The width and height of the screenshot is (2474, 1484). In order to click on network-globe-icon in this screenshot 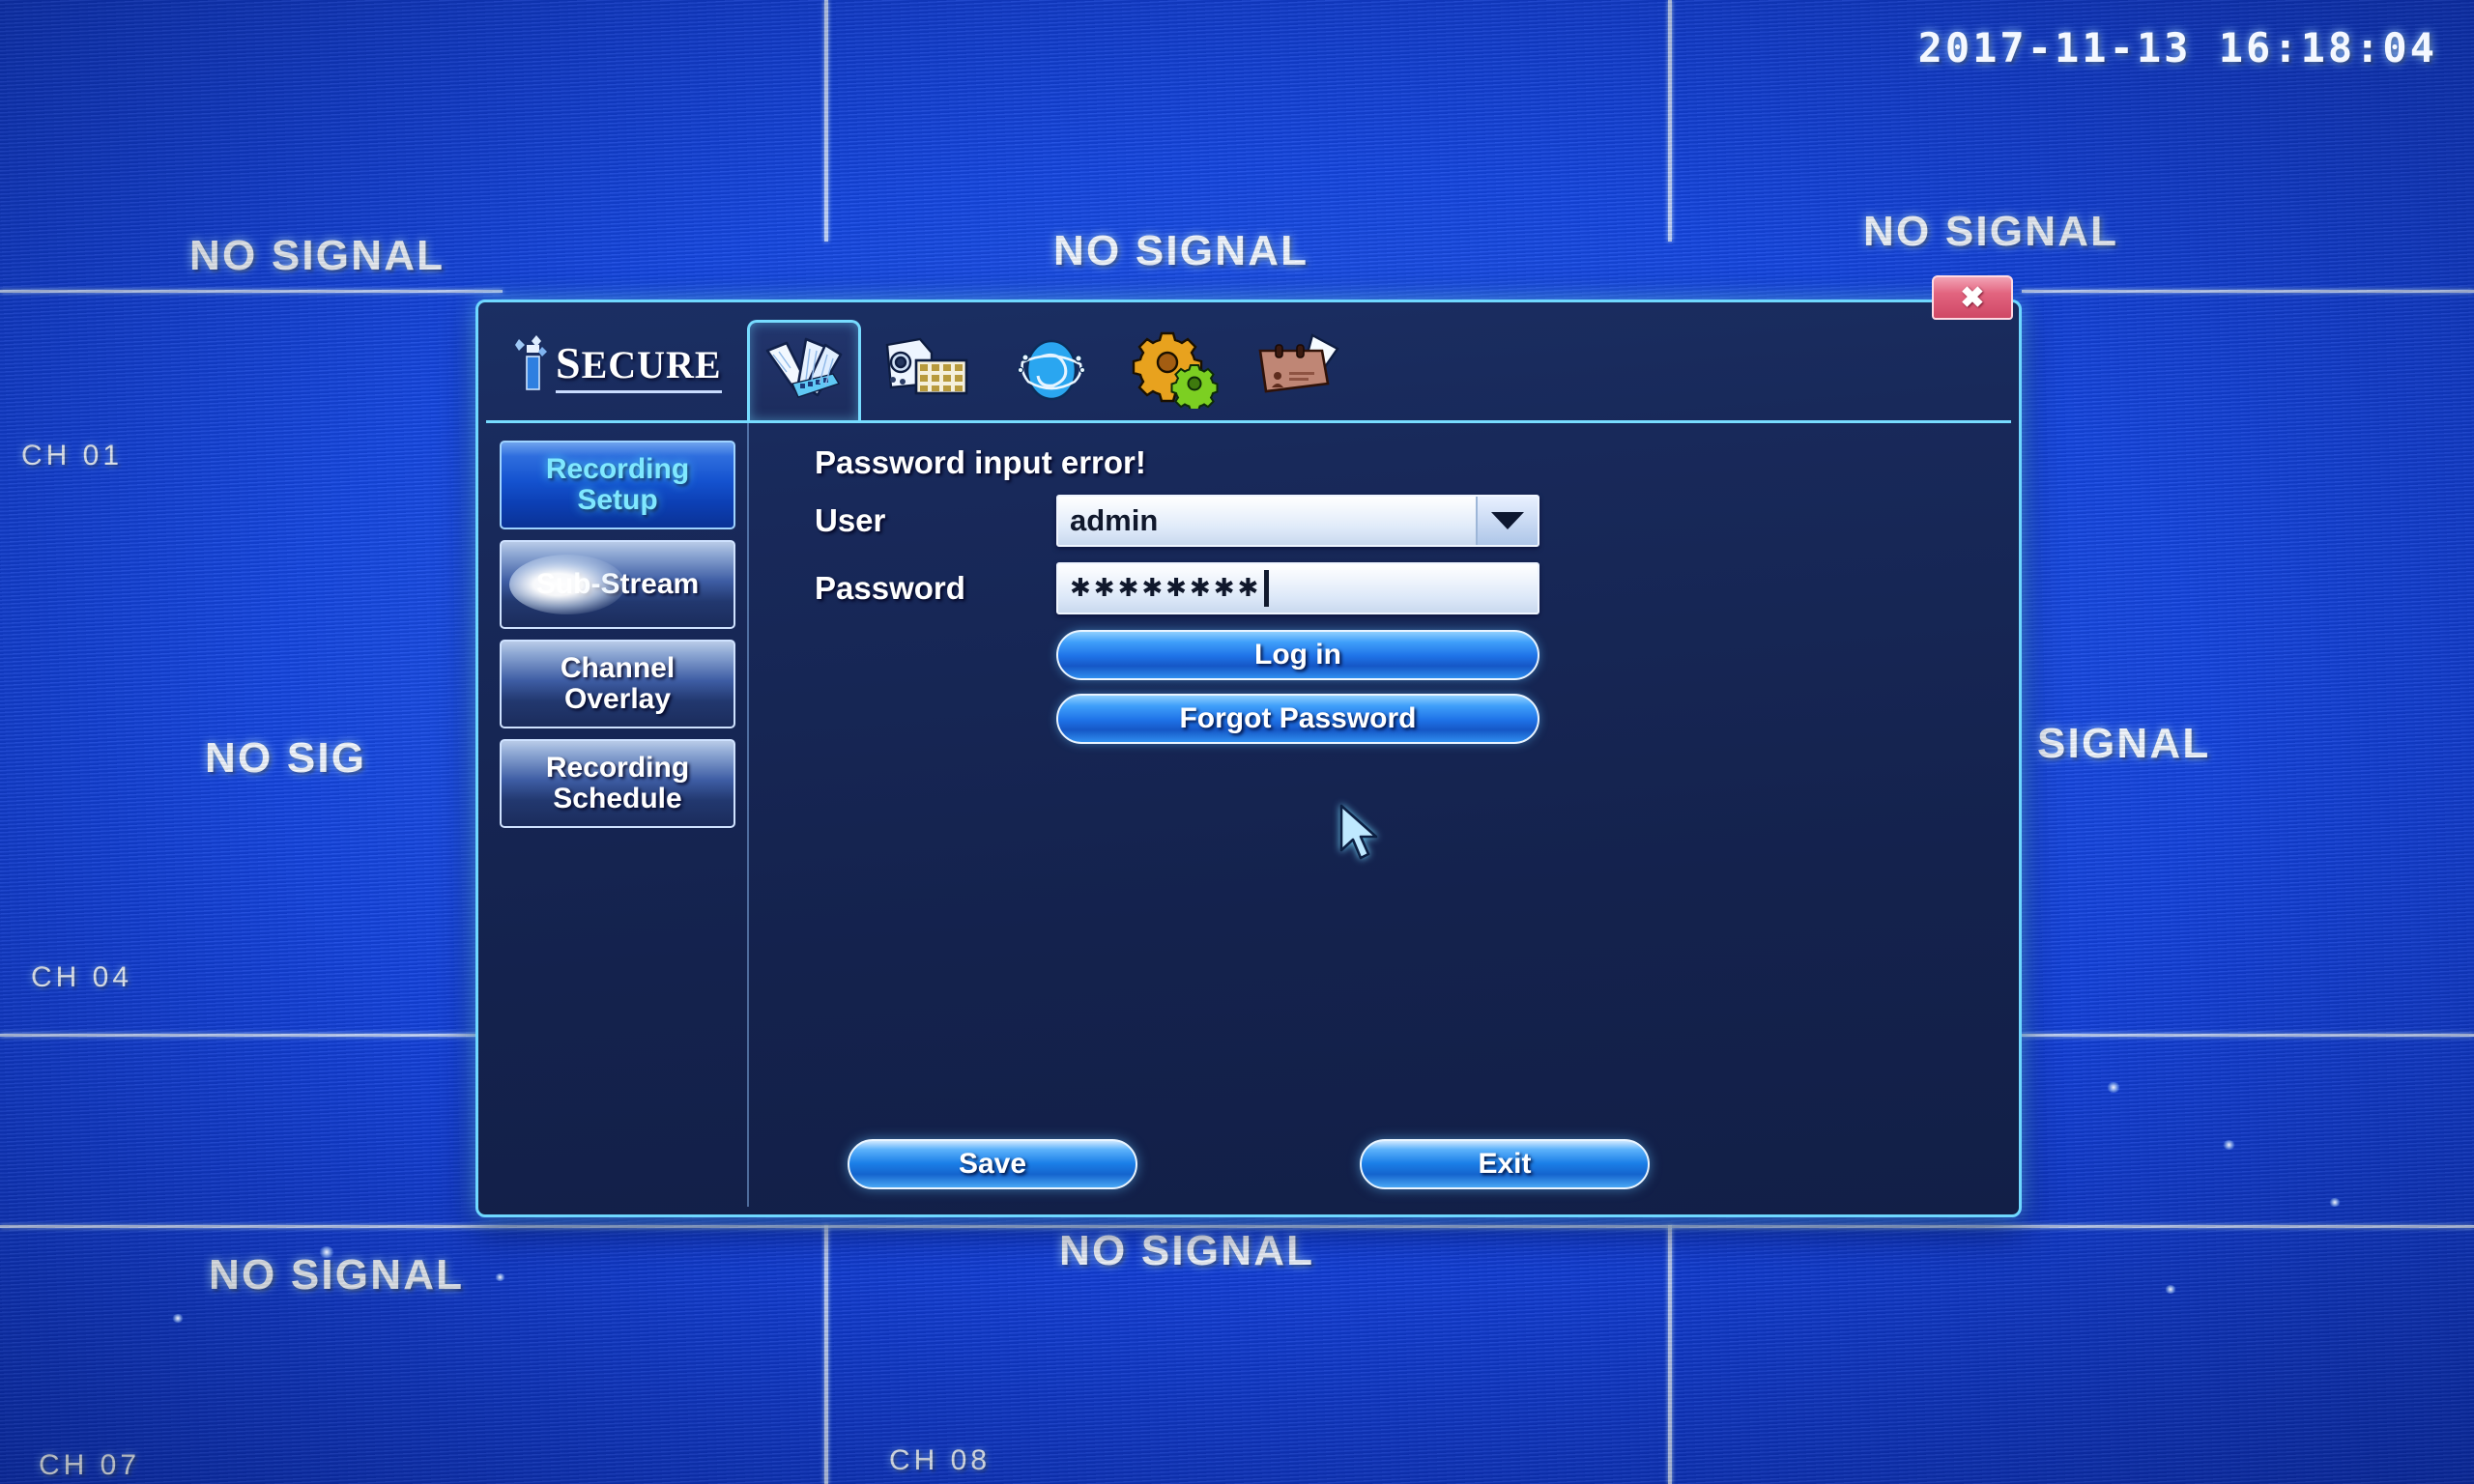, I will do `click(1052, 370)`.